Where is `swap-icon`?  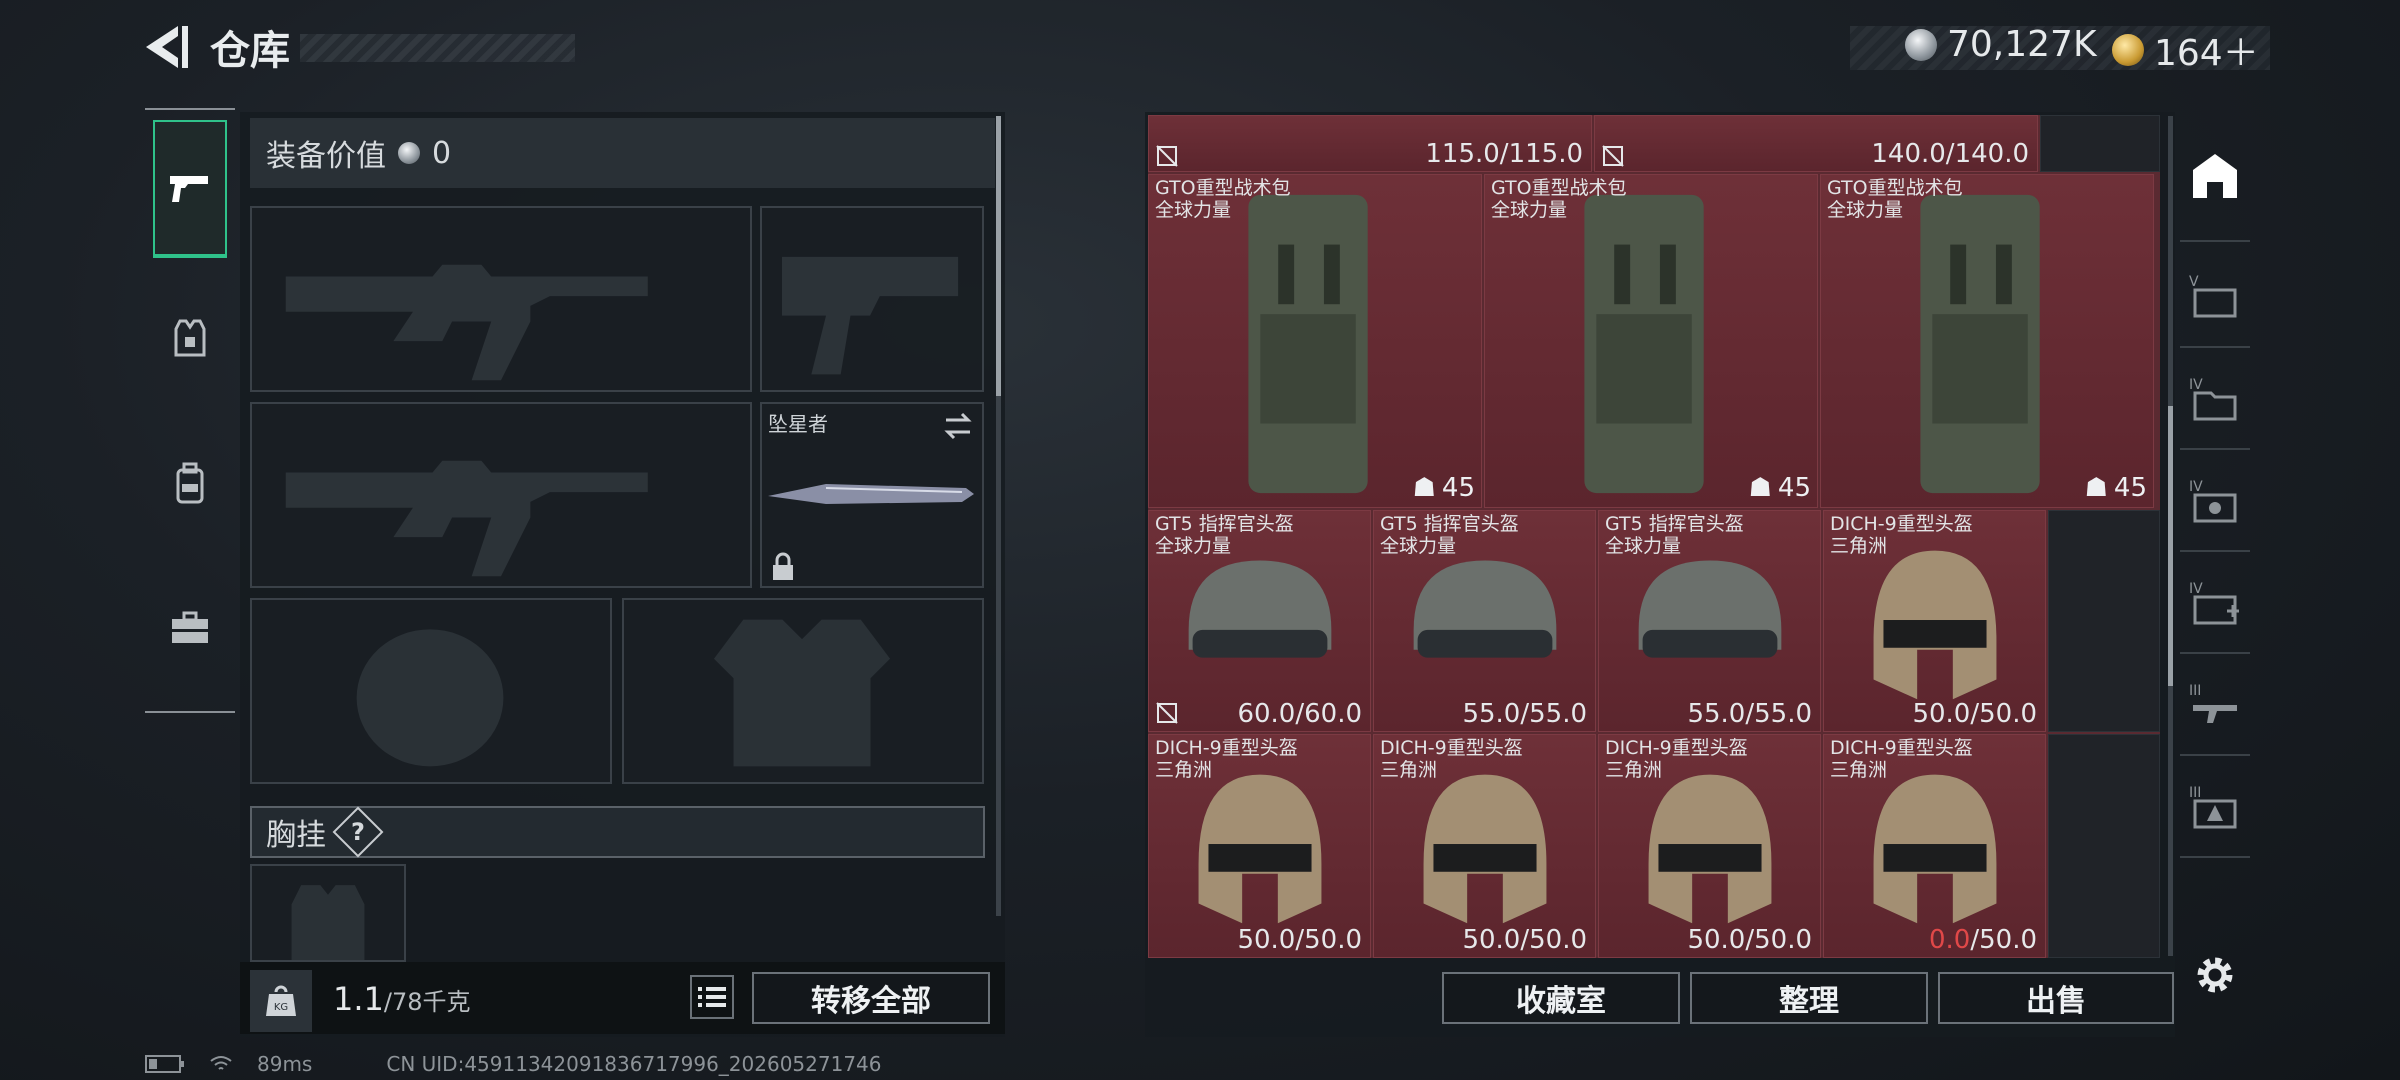 swap-icon is located at coordinates (958, 426).